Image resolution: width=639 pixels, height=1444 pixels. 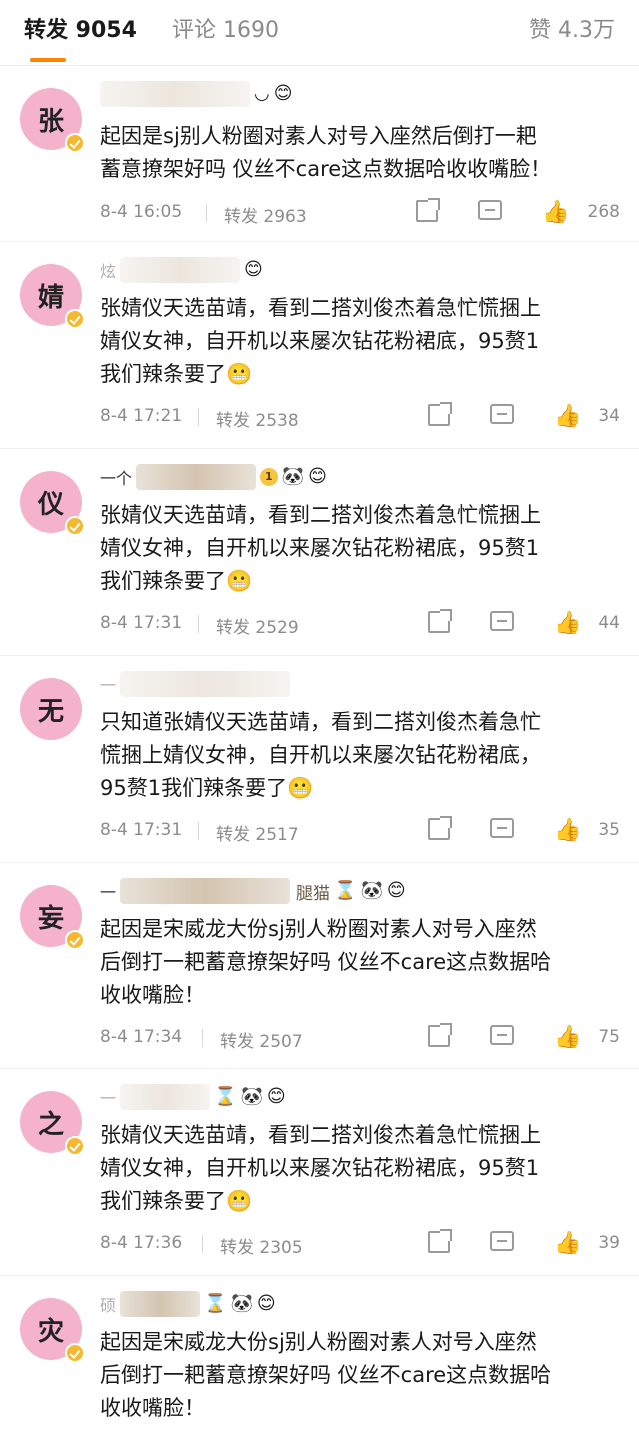 I want to click on repost-count: 转发 2507, so click(x=261, y=1042).